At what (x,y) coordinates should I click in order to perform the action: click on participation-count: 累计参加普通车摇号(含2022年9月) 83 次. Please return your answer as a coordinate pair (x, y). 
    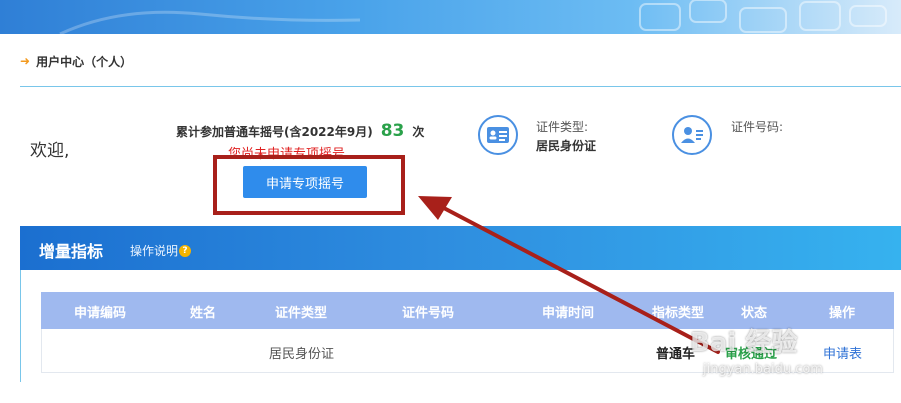
    Looking at the image, I should click on (300, 131).